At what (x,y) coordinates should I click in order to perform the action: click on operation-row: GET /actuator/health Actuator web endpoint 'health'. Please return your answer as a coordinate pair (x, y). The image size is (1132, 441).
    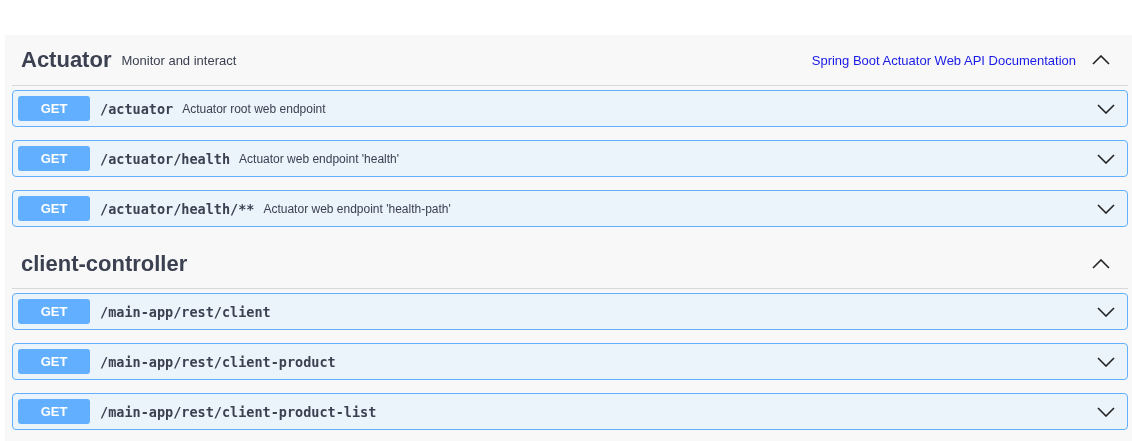
    Looking at the image, I should click on (570, 158).